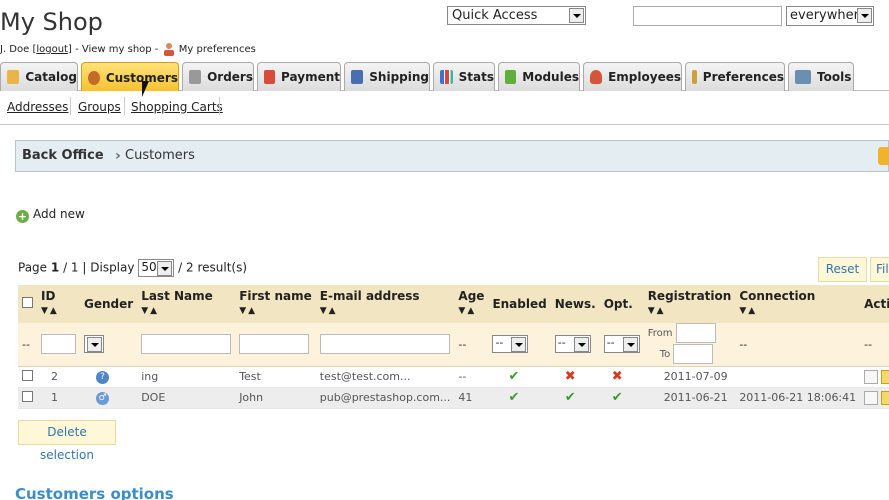 The height and width of the screenshot is (500, 889). I want to click on folder-icon, so click(13, 77).